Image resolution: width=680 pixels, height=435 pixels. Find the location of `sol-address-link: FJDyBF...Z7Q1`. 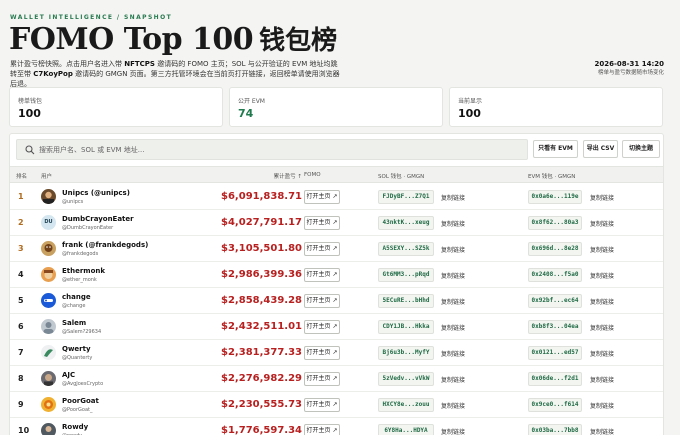

sol-address-link: FJDyBF...Z7Q1 is located at coordinates (406, 197).